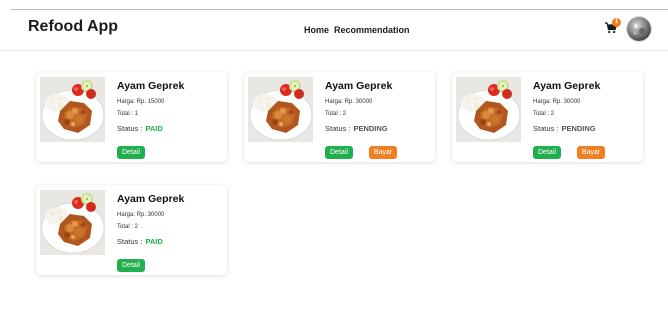 The width and height of the screenshot is (668, 318). What do you see at coordinates (73, 27) in the screenshot?
I see `brand-logo: Refood App` at bounding box center [73, 27].